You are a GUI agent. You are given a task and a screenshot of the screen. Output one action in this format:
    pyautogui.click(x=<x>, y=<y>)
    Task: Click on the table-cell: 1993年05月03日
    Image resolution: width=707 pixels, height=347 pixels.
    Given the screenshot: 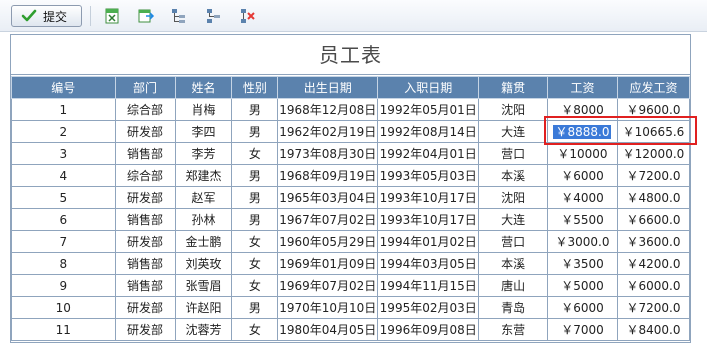 What is the action you would take?
    pyautogui.click(x=428, y=175)
    